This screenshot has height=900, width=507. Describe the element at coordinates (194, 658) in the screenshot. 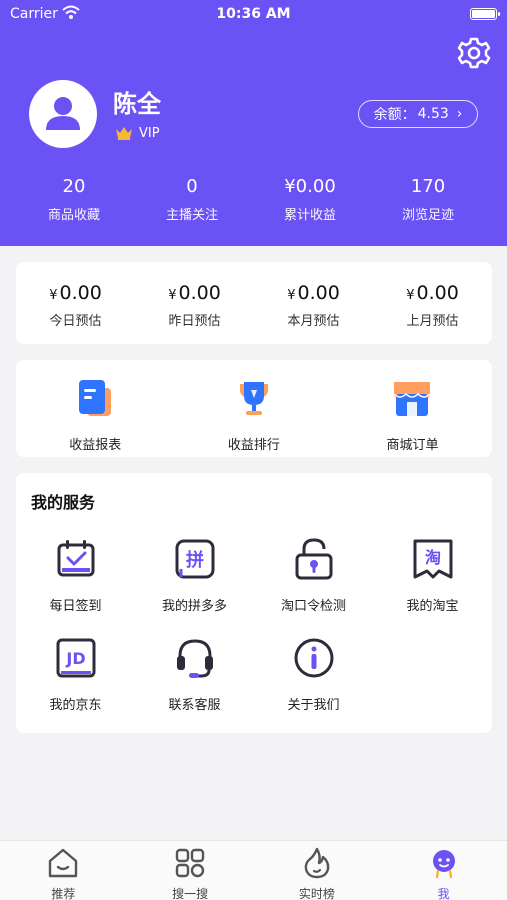

I see `headset-icon` at that location.